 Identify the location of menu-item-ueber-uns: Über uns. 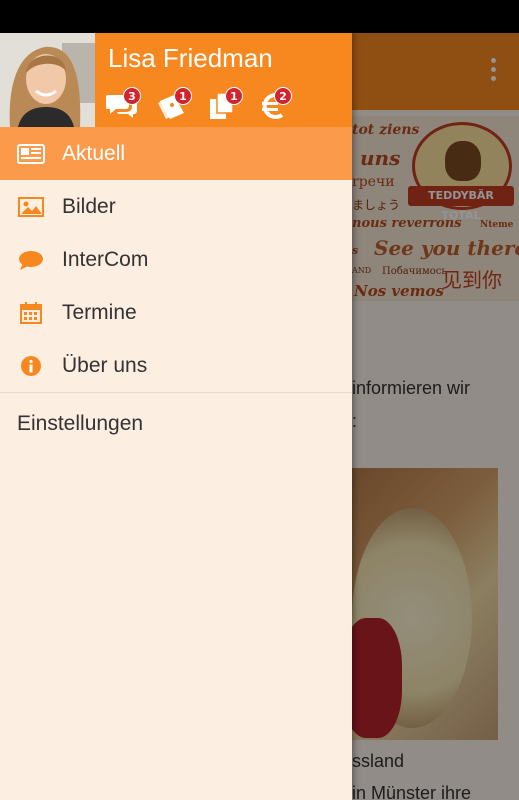
(176, 365).